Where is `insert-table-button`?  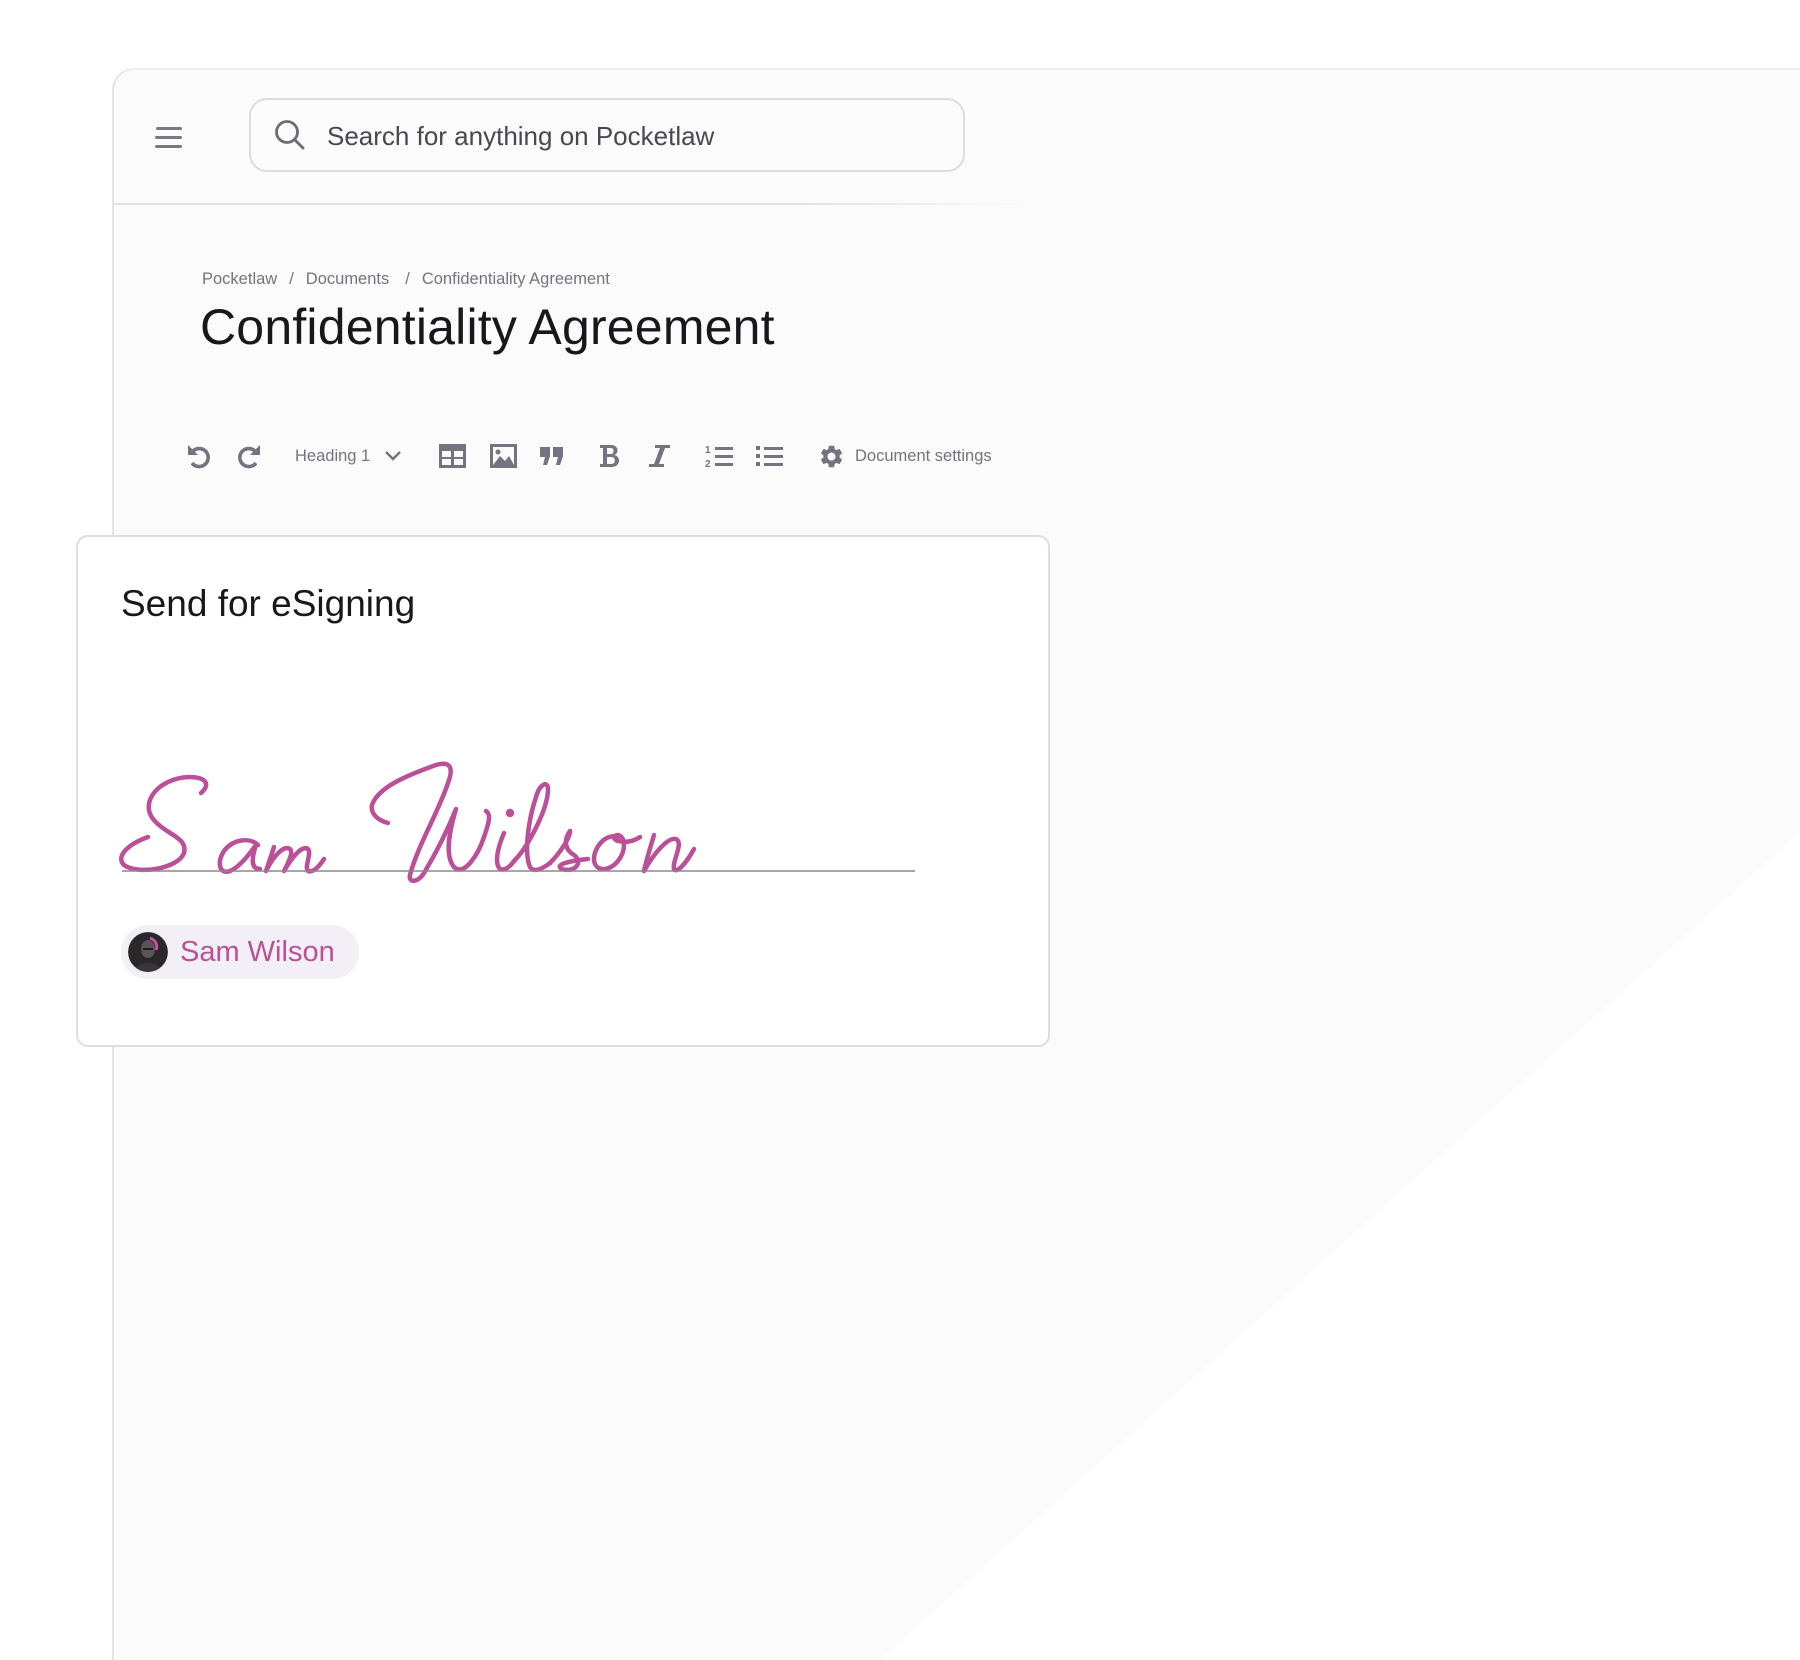
insert-table-button is located at coordinates (452, 456).